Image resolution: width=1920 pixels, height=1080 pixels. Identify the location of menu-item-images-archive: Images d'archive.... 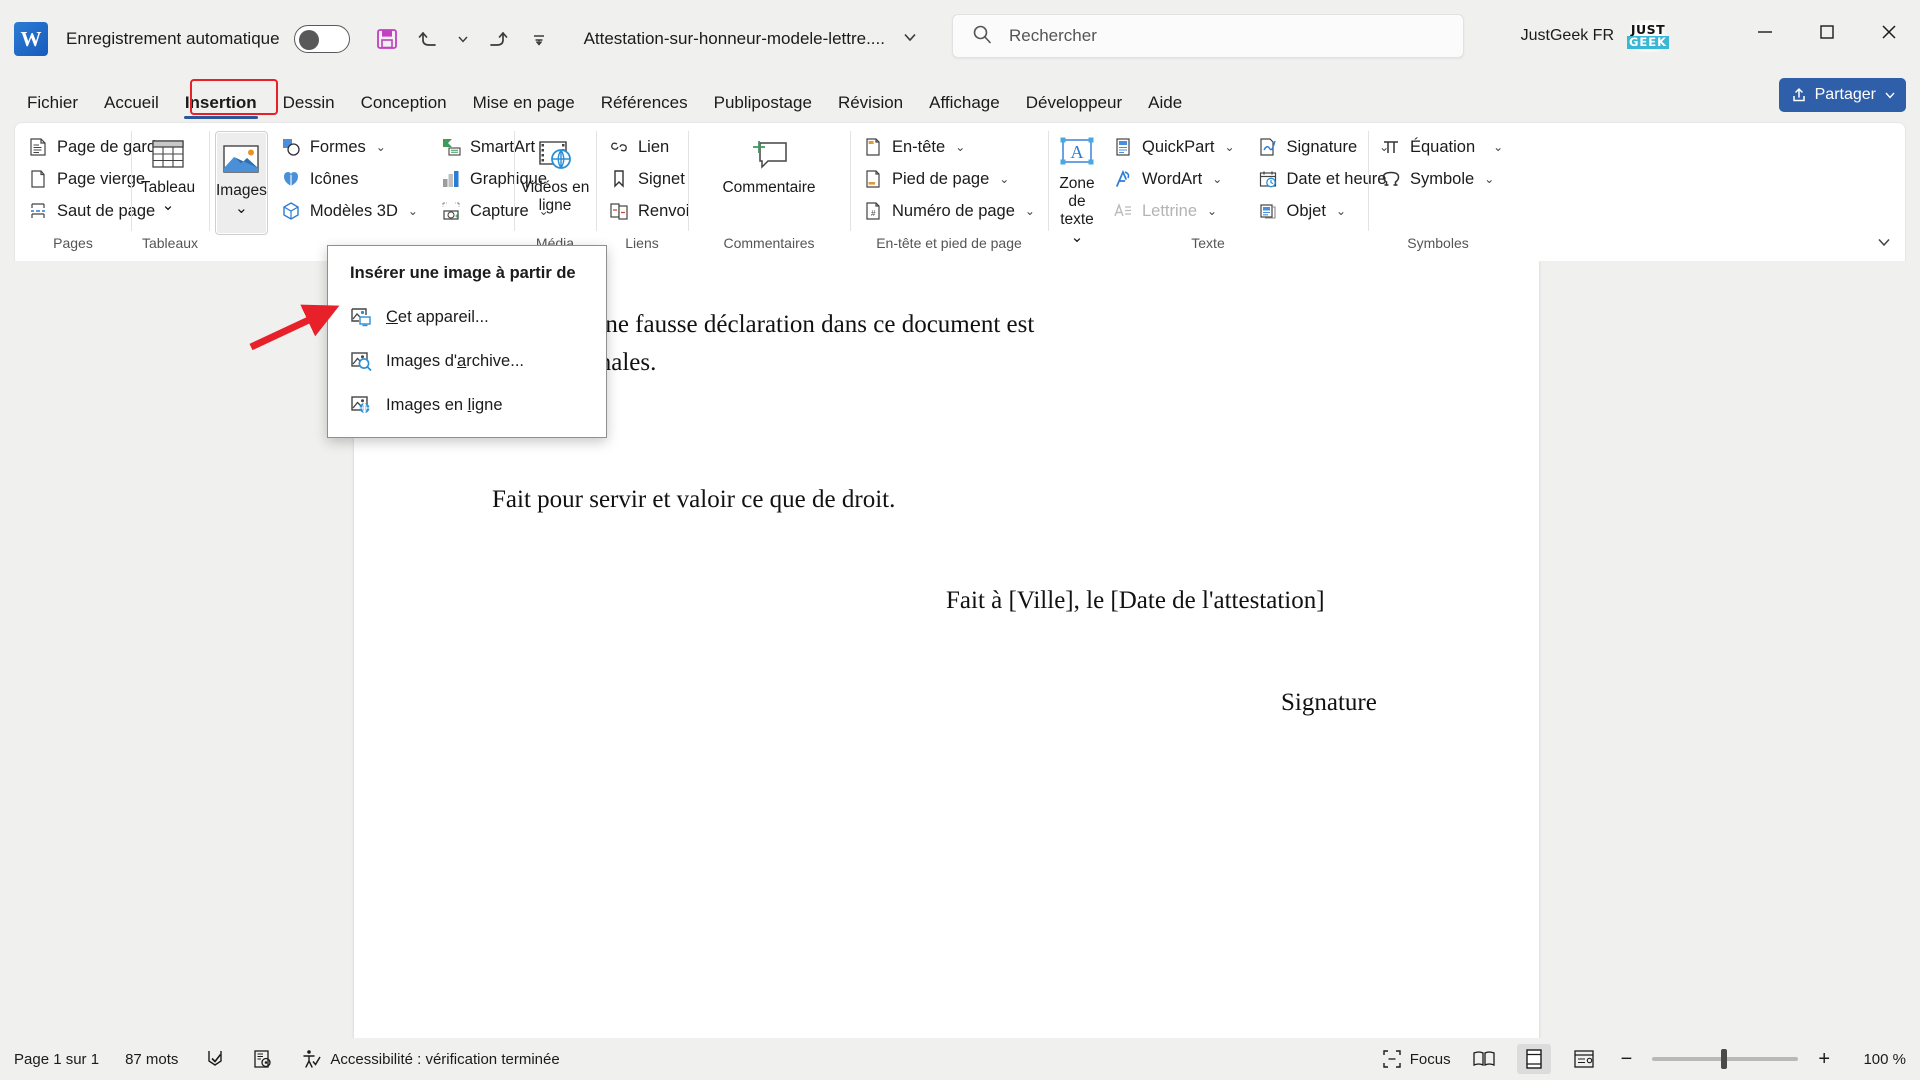
(467, 361).